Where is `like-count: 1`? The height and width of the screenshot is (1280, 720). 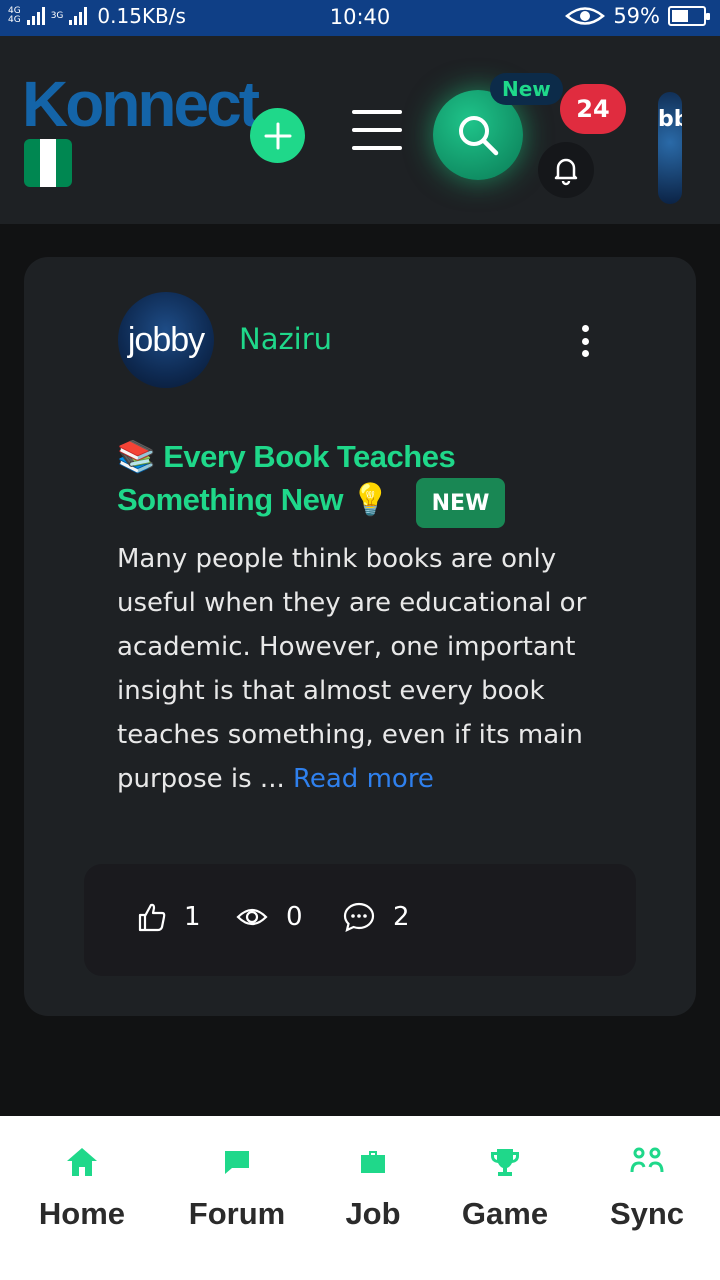 like-count: 1 is located at coordinates (192, 917).